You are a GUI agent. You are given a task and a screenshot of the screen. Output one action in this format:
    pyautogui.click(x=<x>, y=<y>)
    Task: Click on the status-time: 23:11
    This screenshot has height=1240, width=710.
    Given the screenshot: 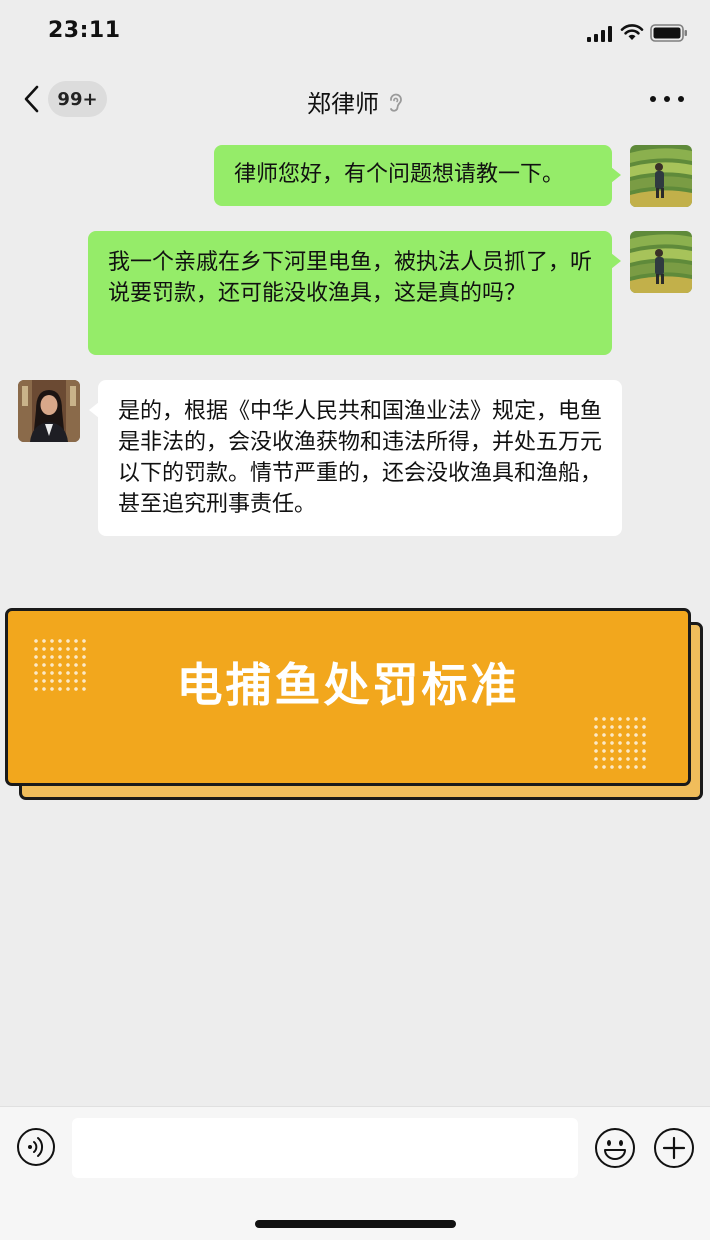 What is the action you would take?
    pyautogui.click(x=84, y=30)
    